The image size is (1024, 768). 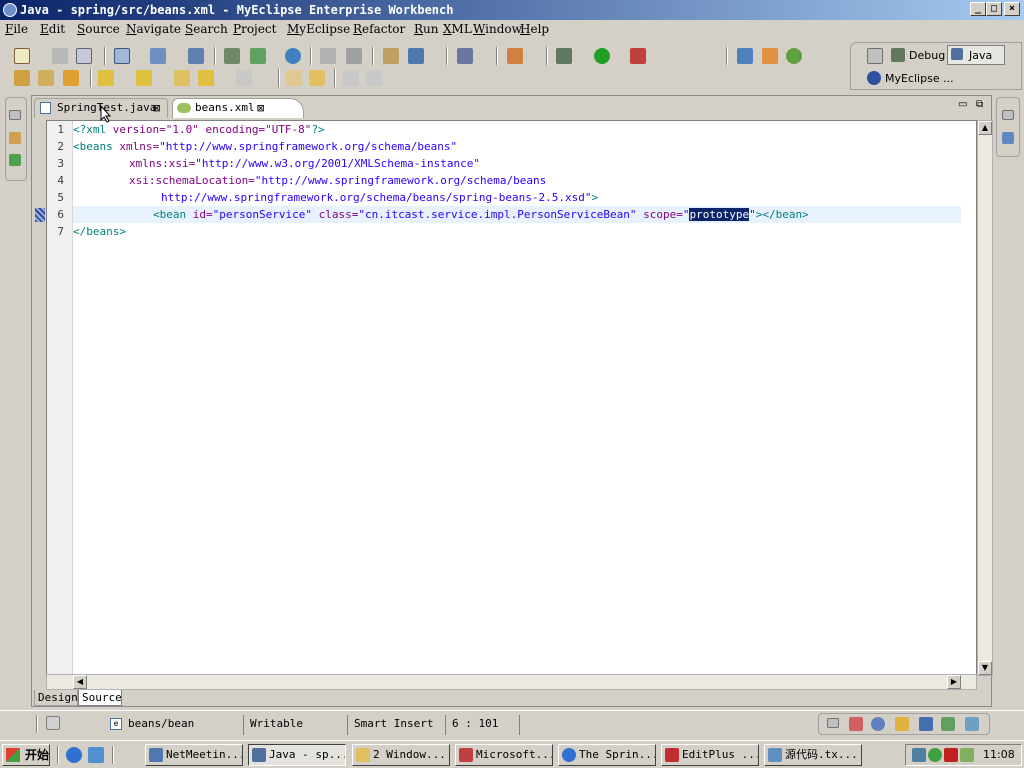 I want to click on declaration-icon, so click(x=902, y=724).